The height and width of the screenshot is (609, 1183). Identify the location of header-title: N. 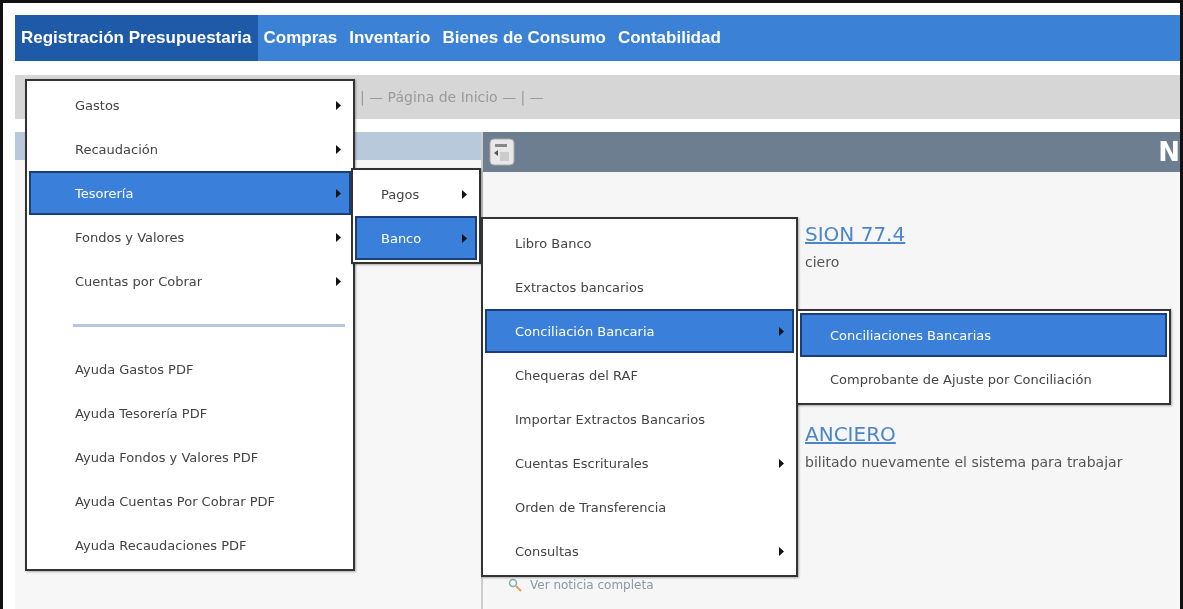
(1169, 152).